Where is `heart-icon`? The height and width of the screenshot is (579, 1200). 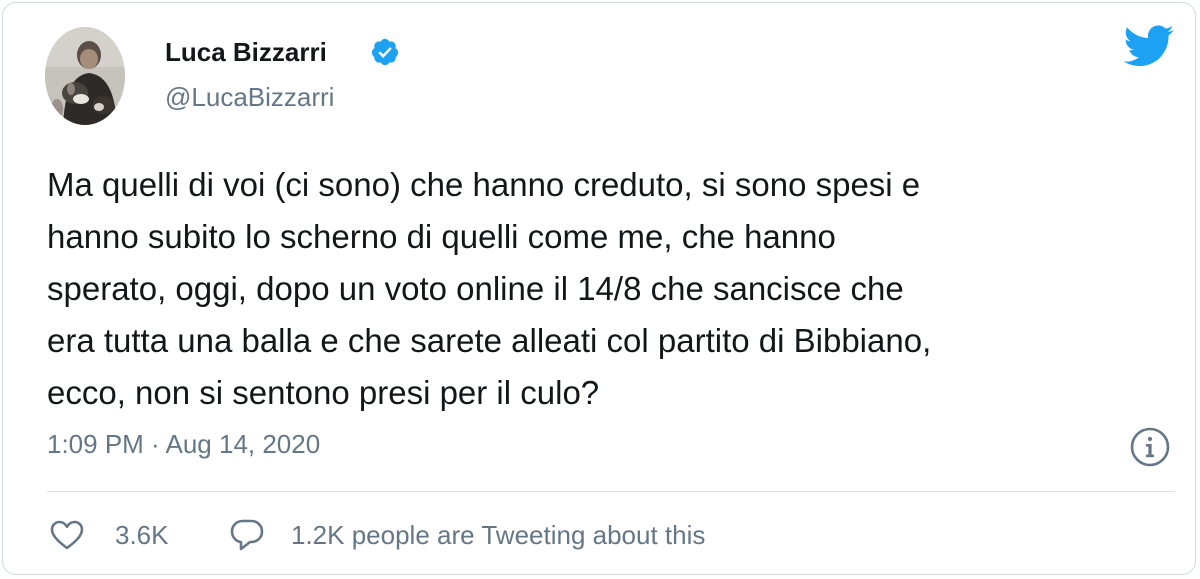 heart-icon is located at coordinates (67, 535).